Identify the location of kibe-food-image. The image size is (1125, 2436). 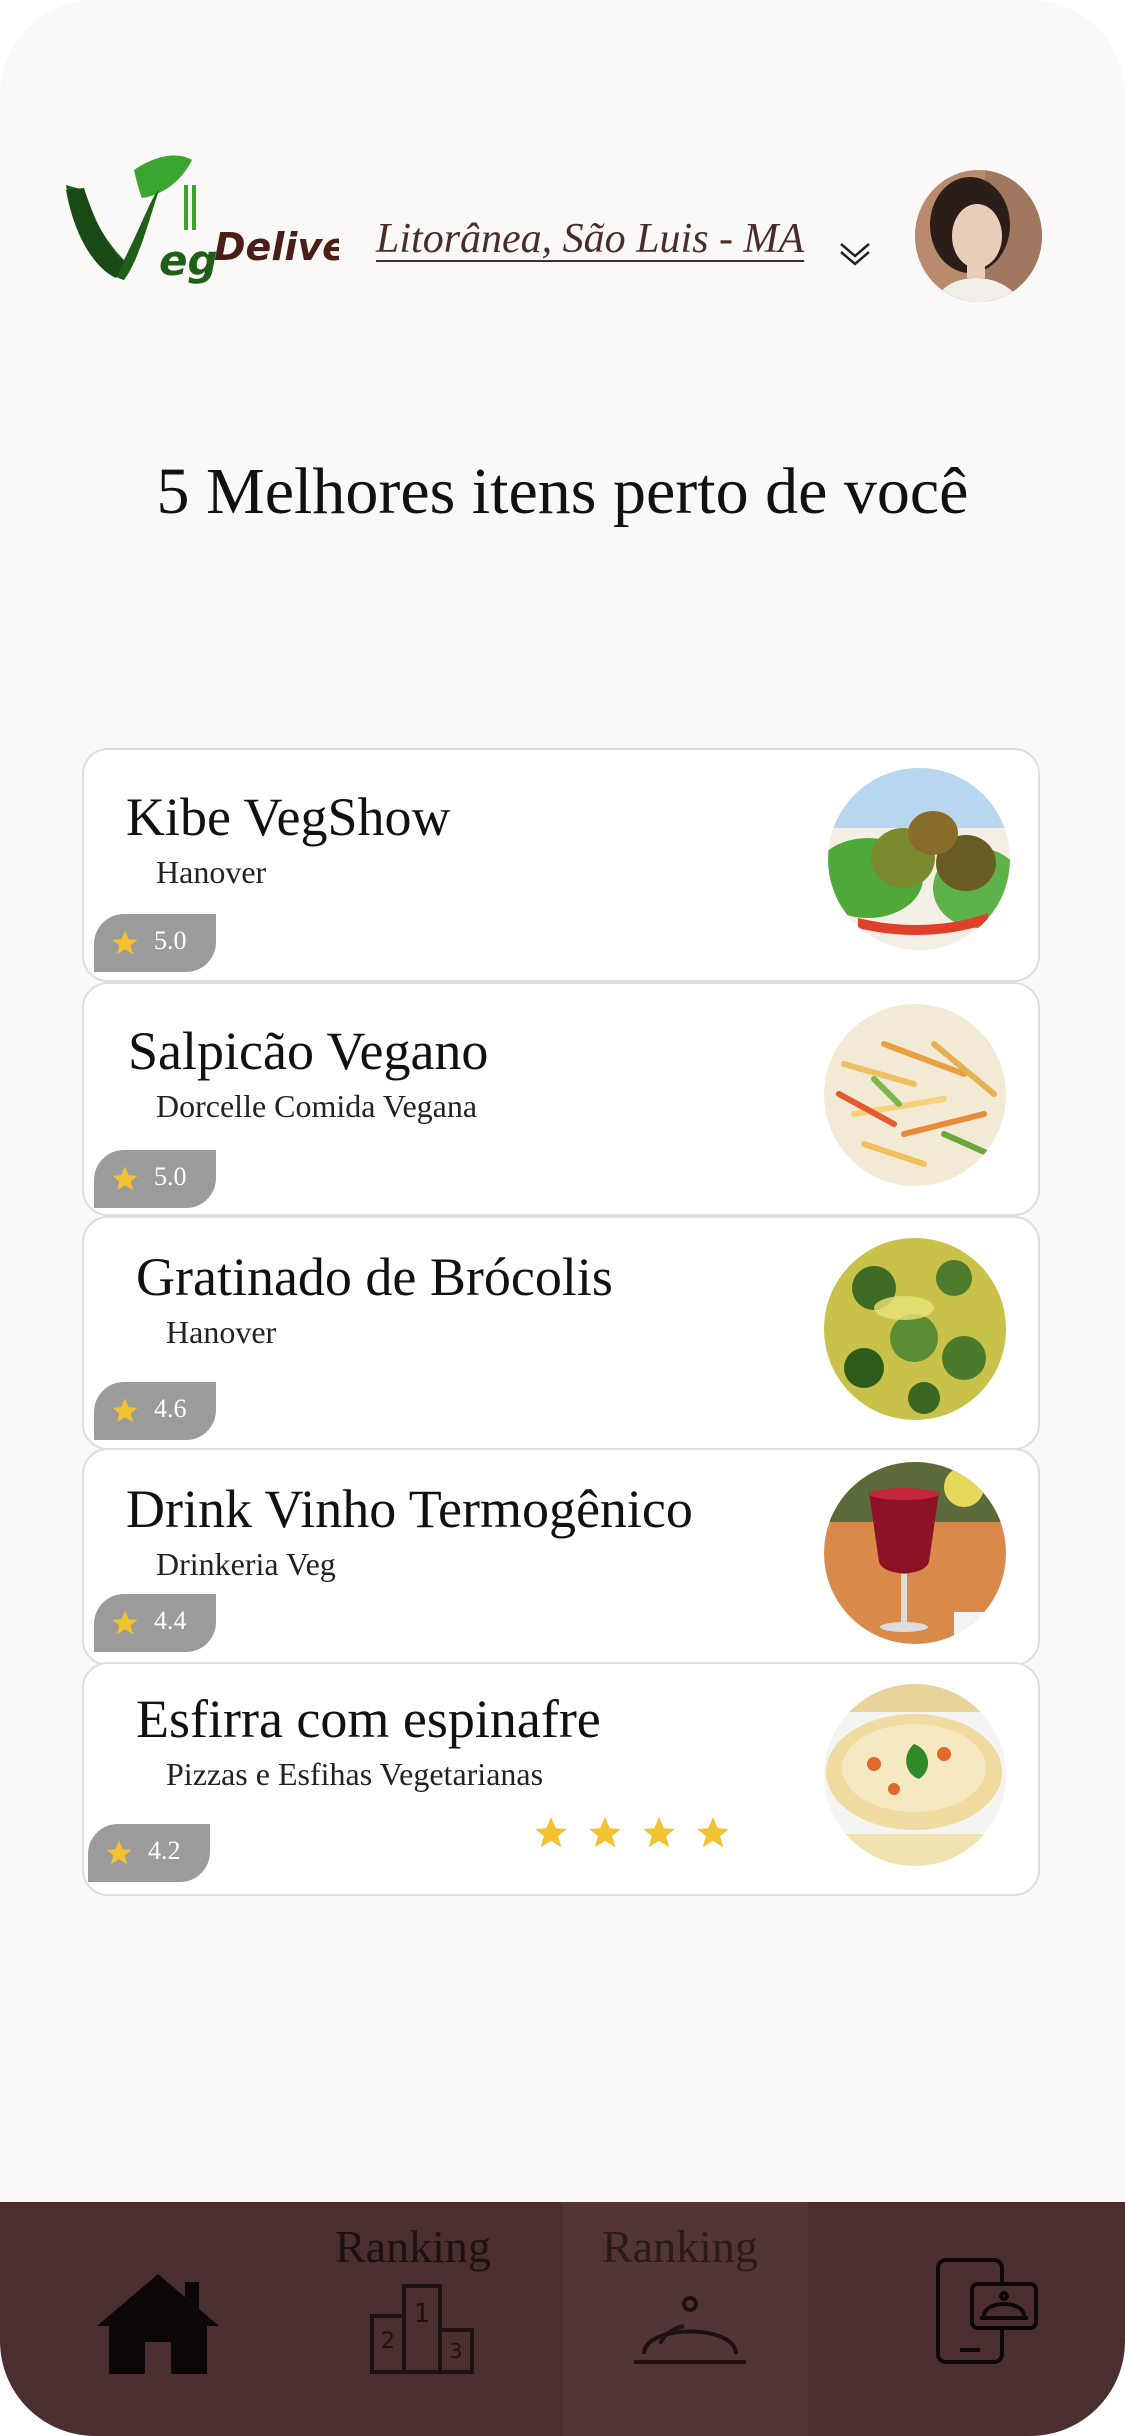
(919, 859).